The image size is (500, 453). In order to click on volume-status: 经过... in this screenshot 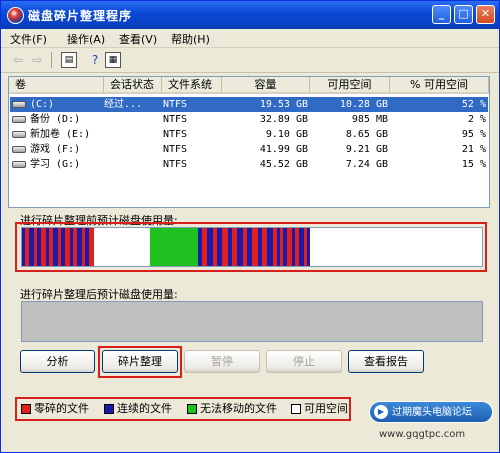, I will do `click(123, 104)`.